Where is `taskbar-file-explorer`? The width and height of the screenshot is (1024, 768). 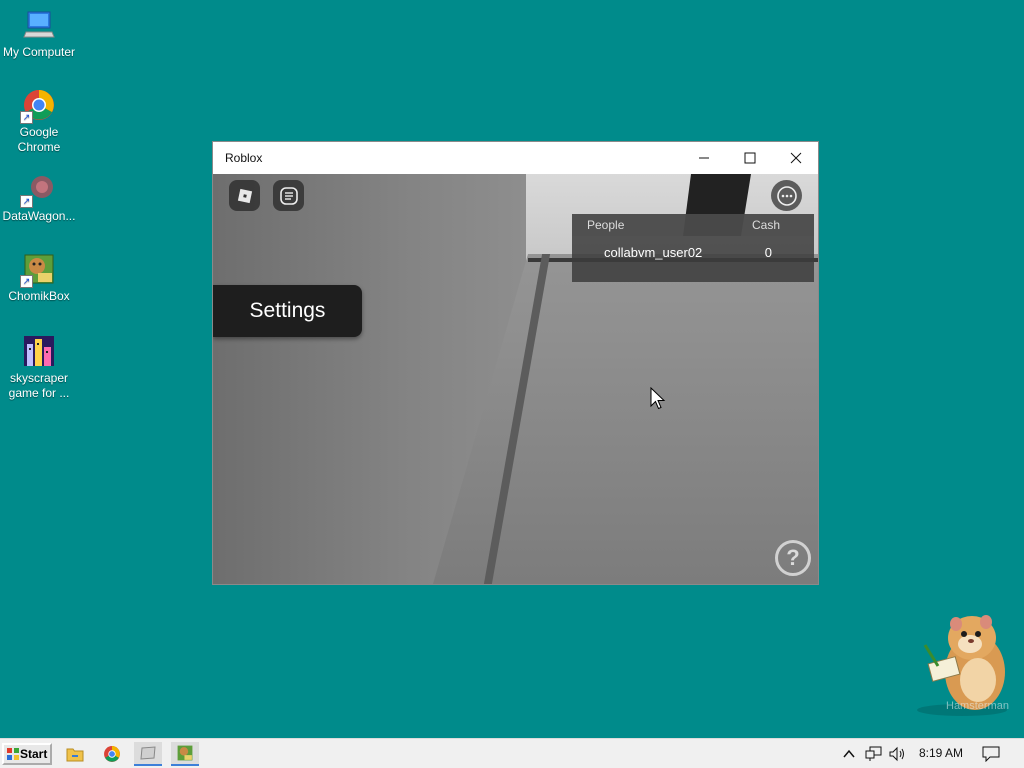
taskbar-file-explorer is located at coordinates (75, 754).